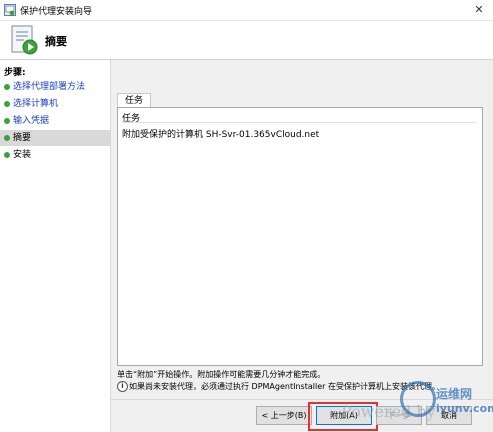 This screenshot has width=493, height=432. What do you see at coordinates (55, 138) in the screenshot?
I see `sidebar-item-summary: 摘要` at bounding box center [55, 138].